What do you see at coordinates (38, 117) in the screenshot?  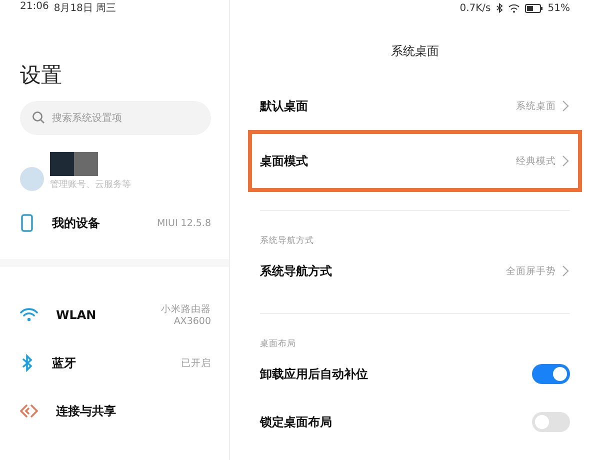 I see `search-icon` at bounding box center [38, 117].